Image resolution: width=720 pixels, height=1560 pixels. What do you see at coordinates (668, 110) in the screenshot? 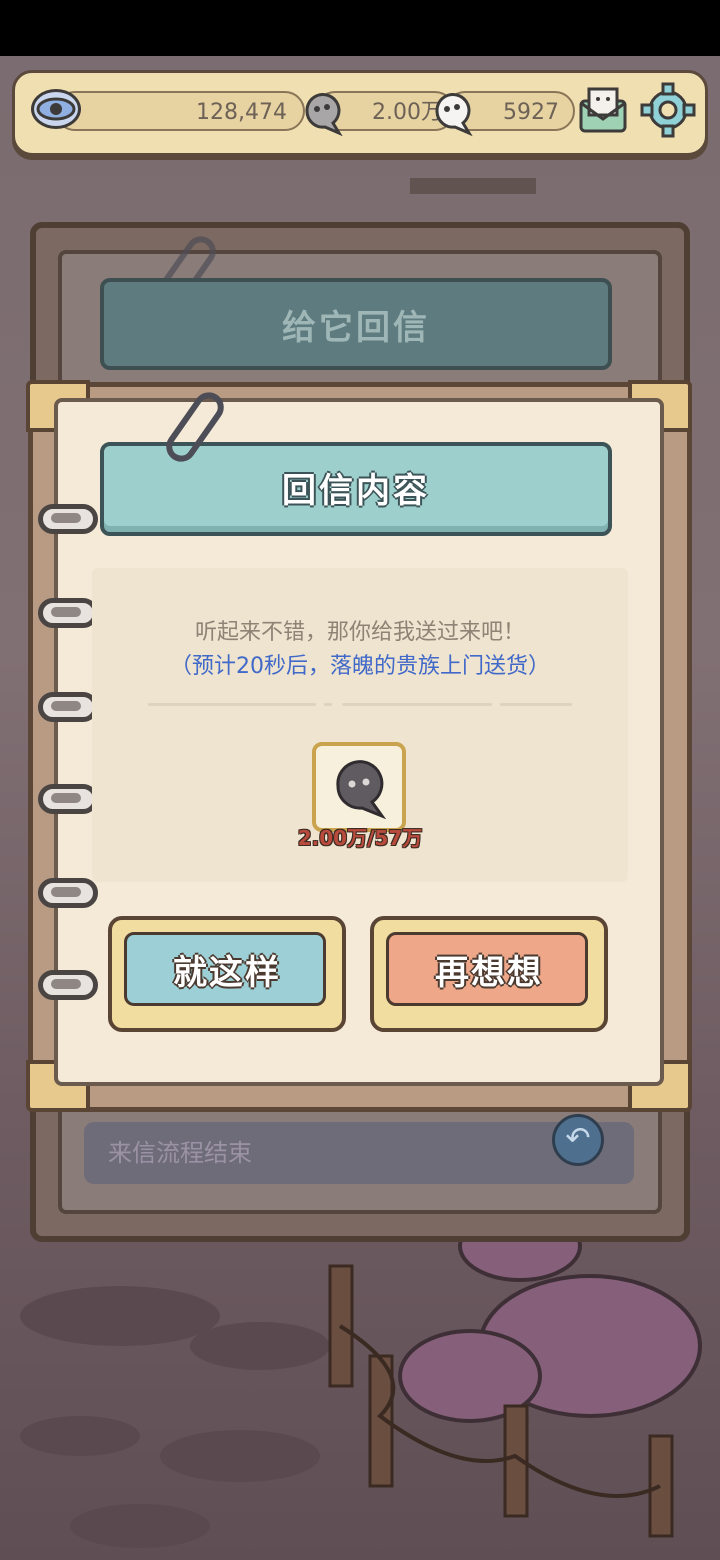
I see `gear-icon` at bounding box center [668, 110].